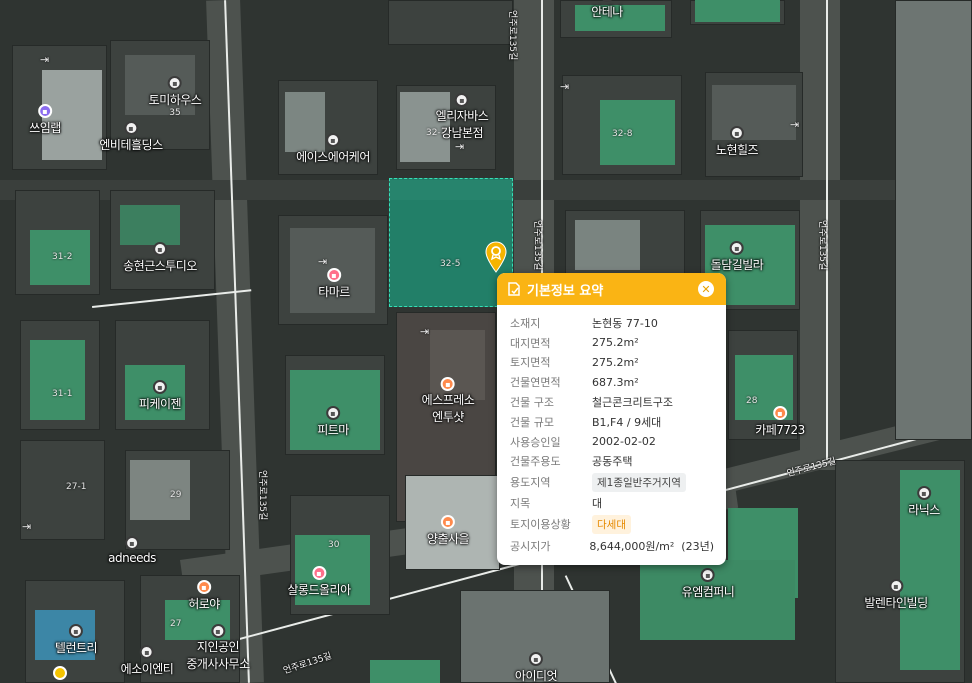 The height and width of the screenshot is (683, 972). What do you see at coordinates (752, 401) in the screenshot?
I see `lot-number: 28` at bounding box center [752, 401].